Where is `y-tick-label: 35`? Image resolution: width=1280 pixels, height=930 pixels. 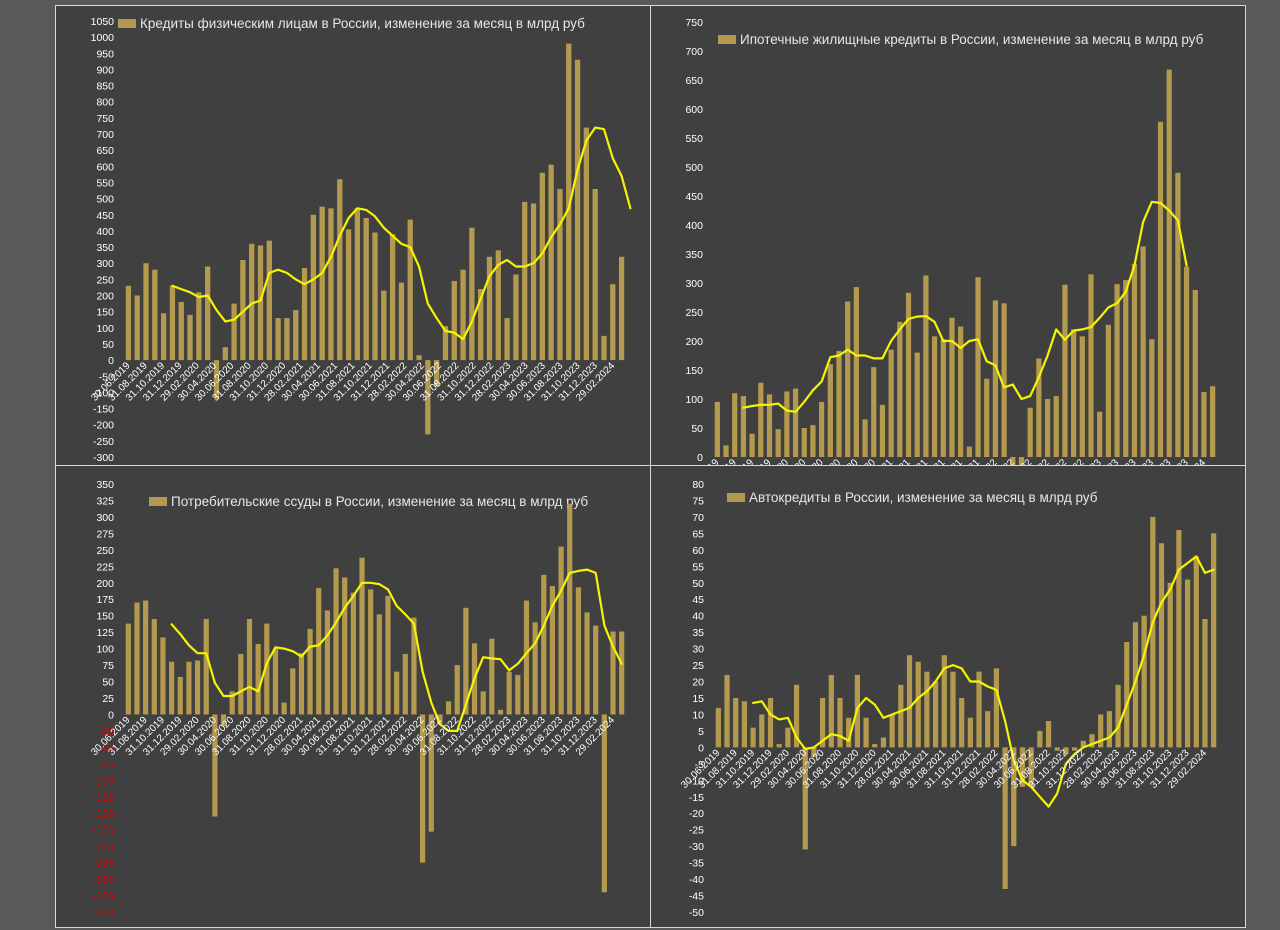 y-tick-label: 35 is located at coordinates (698, 633).